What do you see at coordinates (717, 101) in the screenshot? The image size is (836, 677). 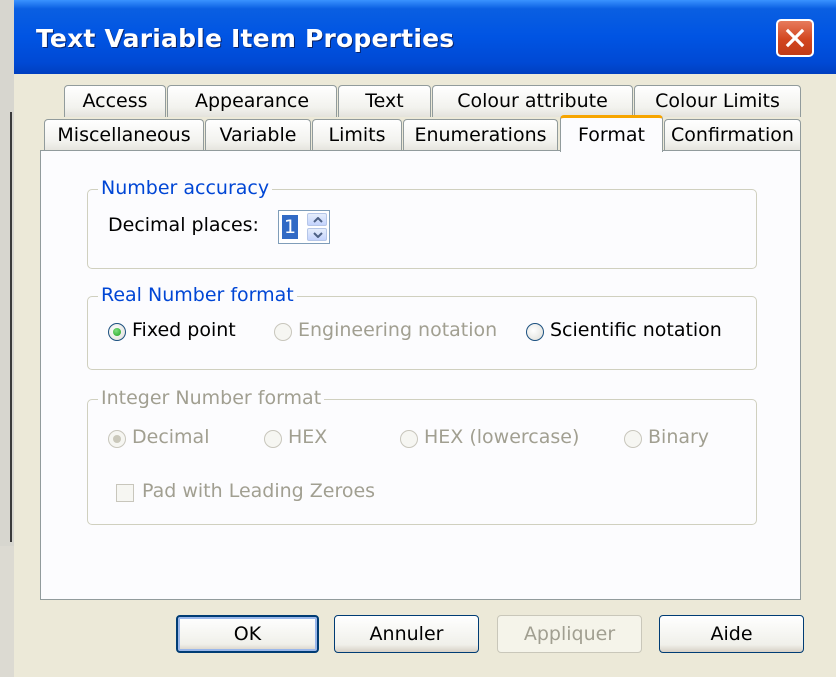 I see `tab-colour-limits: Colour Limits` at bounding box center [717, 101].